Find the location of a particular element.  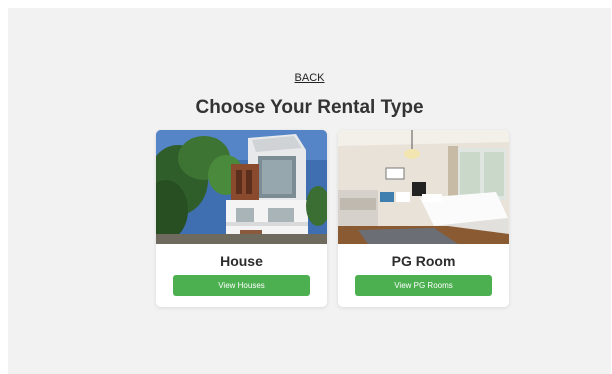

rental-card-pg-room: PG Room View PG Rooms is located at coordinates (423, 218).